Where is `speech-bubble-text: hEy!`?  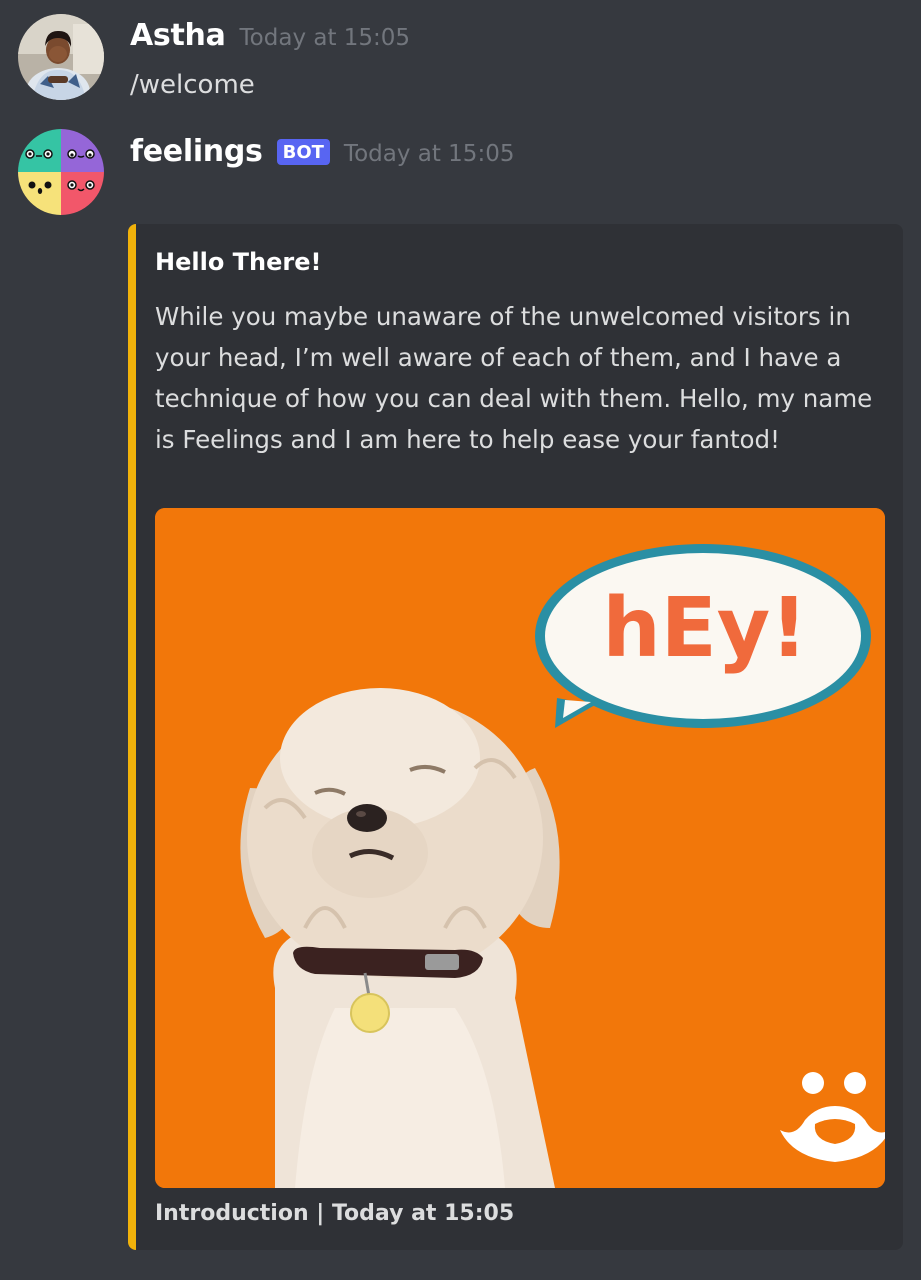 speech-bubble-text: hEy! is located at coordinates (704, 628).